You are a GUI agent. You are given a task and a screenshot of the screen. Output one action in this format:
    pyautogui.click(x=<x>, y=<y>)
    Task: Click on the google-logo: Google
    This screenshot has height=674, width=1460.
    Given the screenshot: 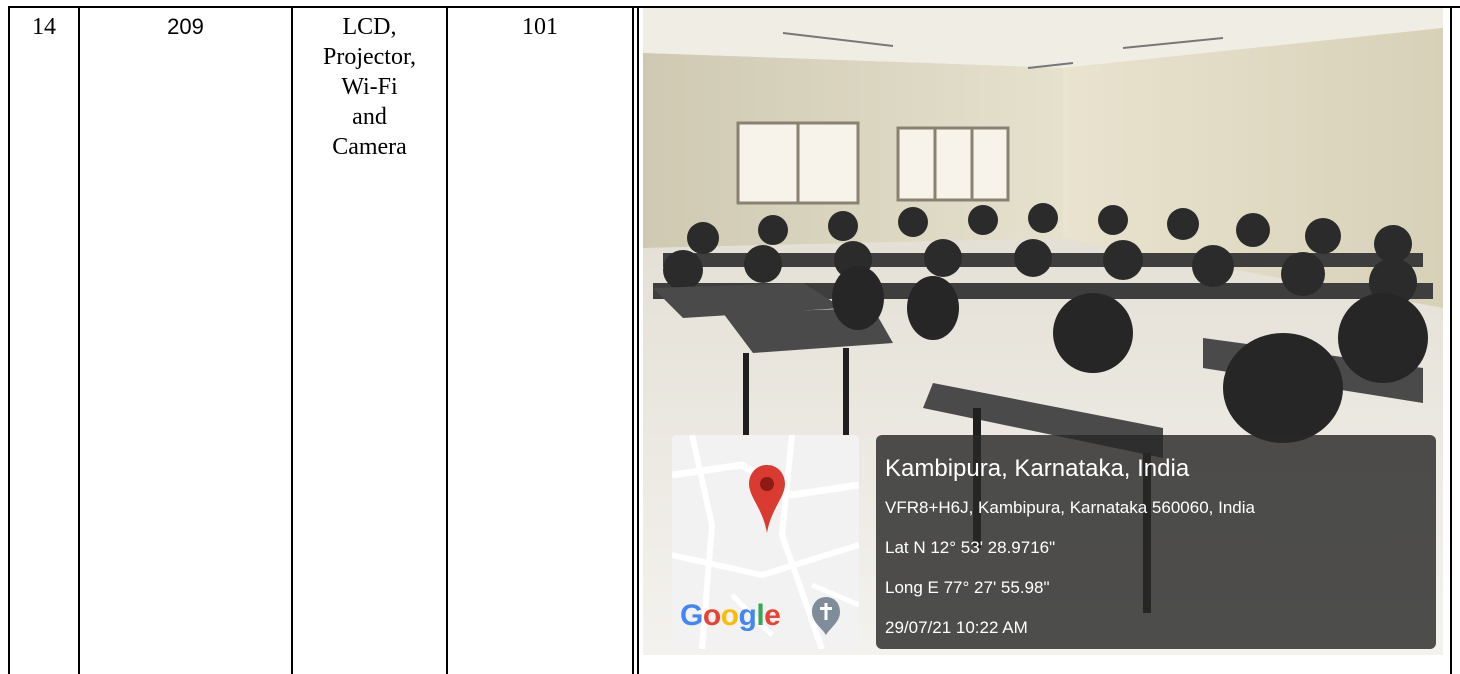 What is the action you would take?
    pyautogui.click(x=730, y=616)
    